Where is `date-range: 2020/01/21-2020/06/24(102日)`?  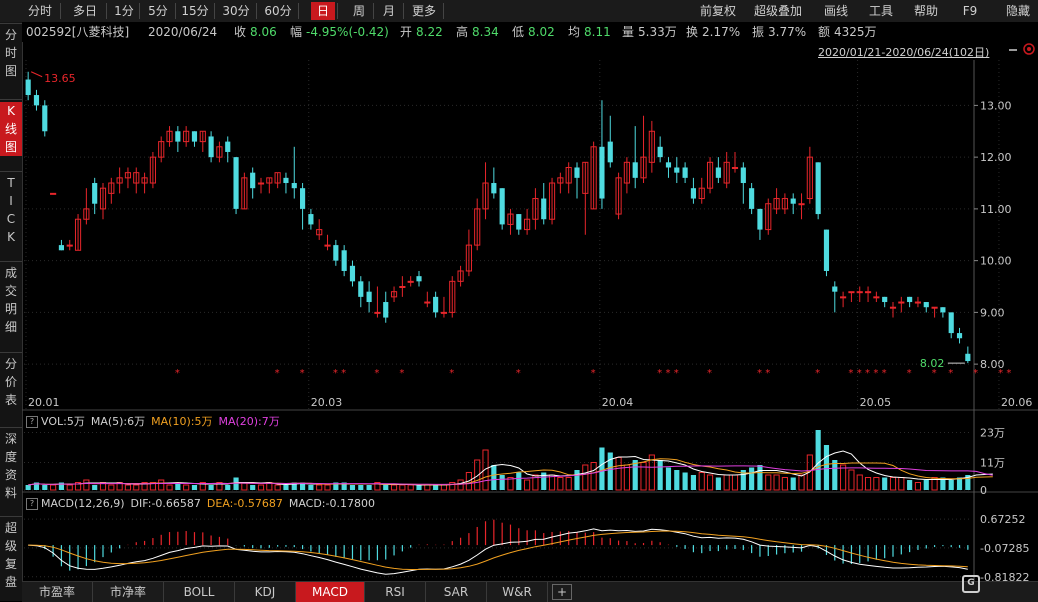 date-range: 2020/01/21-2020/06/24(102日) is located at coordinates (903, 52).